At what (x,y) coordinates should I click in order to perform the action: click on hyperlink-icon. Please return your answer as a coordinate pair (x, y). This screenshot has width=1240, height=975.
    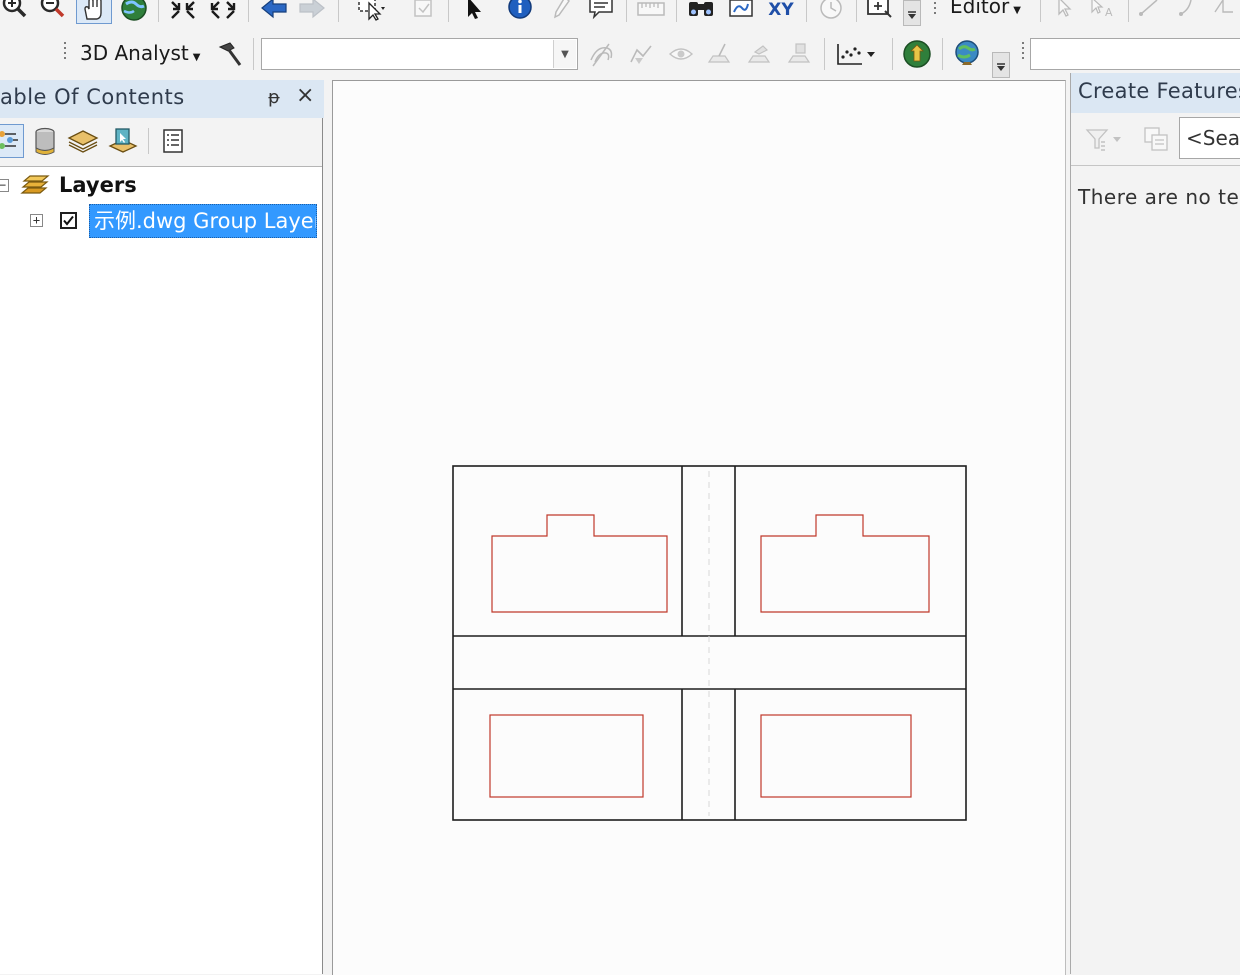
    Looking at the image, I should click on (561, 11).